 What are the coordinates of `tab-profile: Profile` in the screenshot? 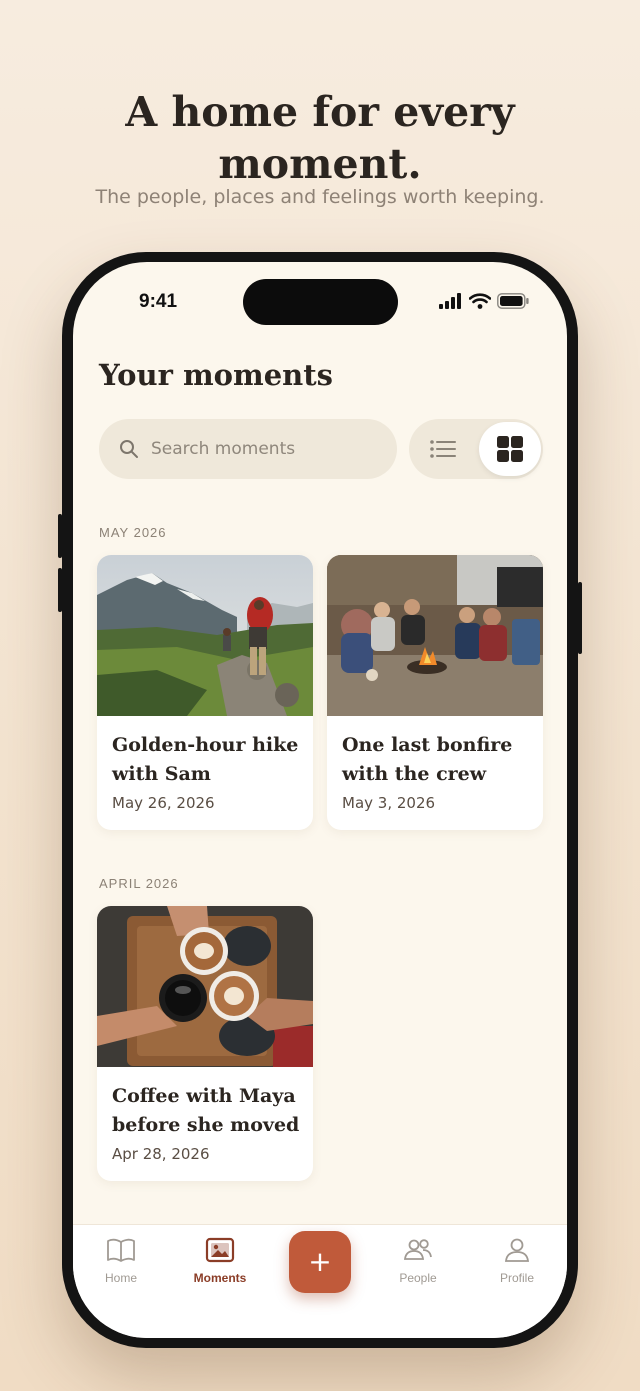 It's located at (517, 1261).